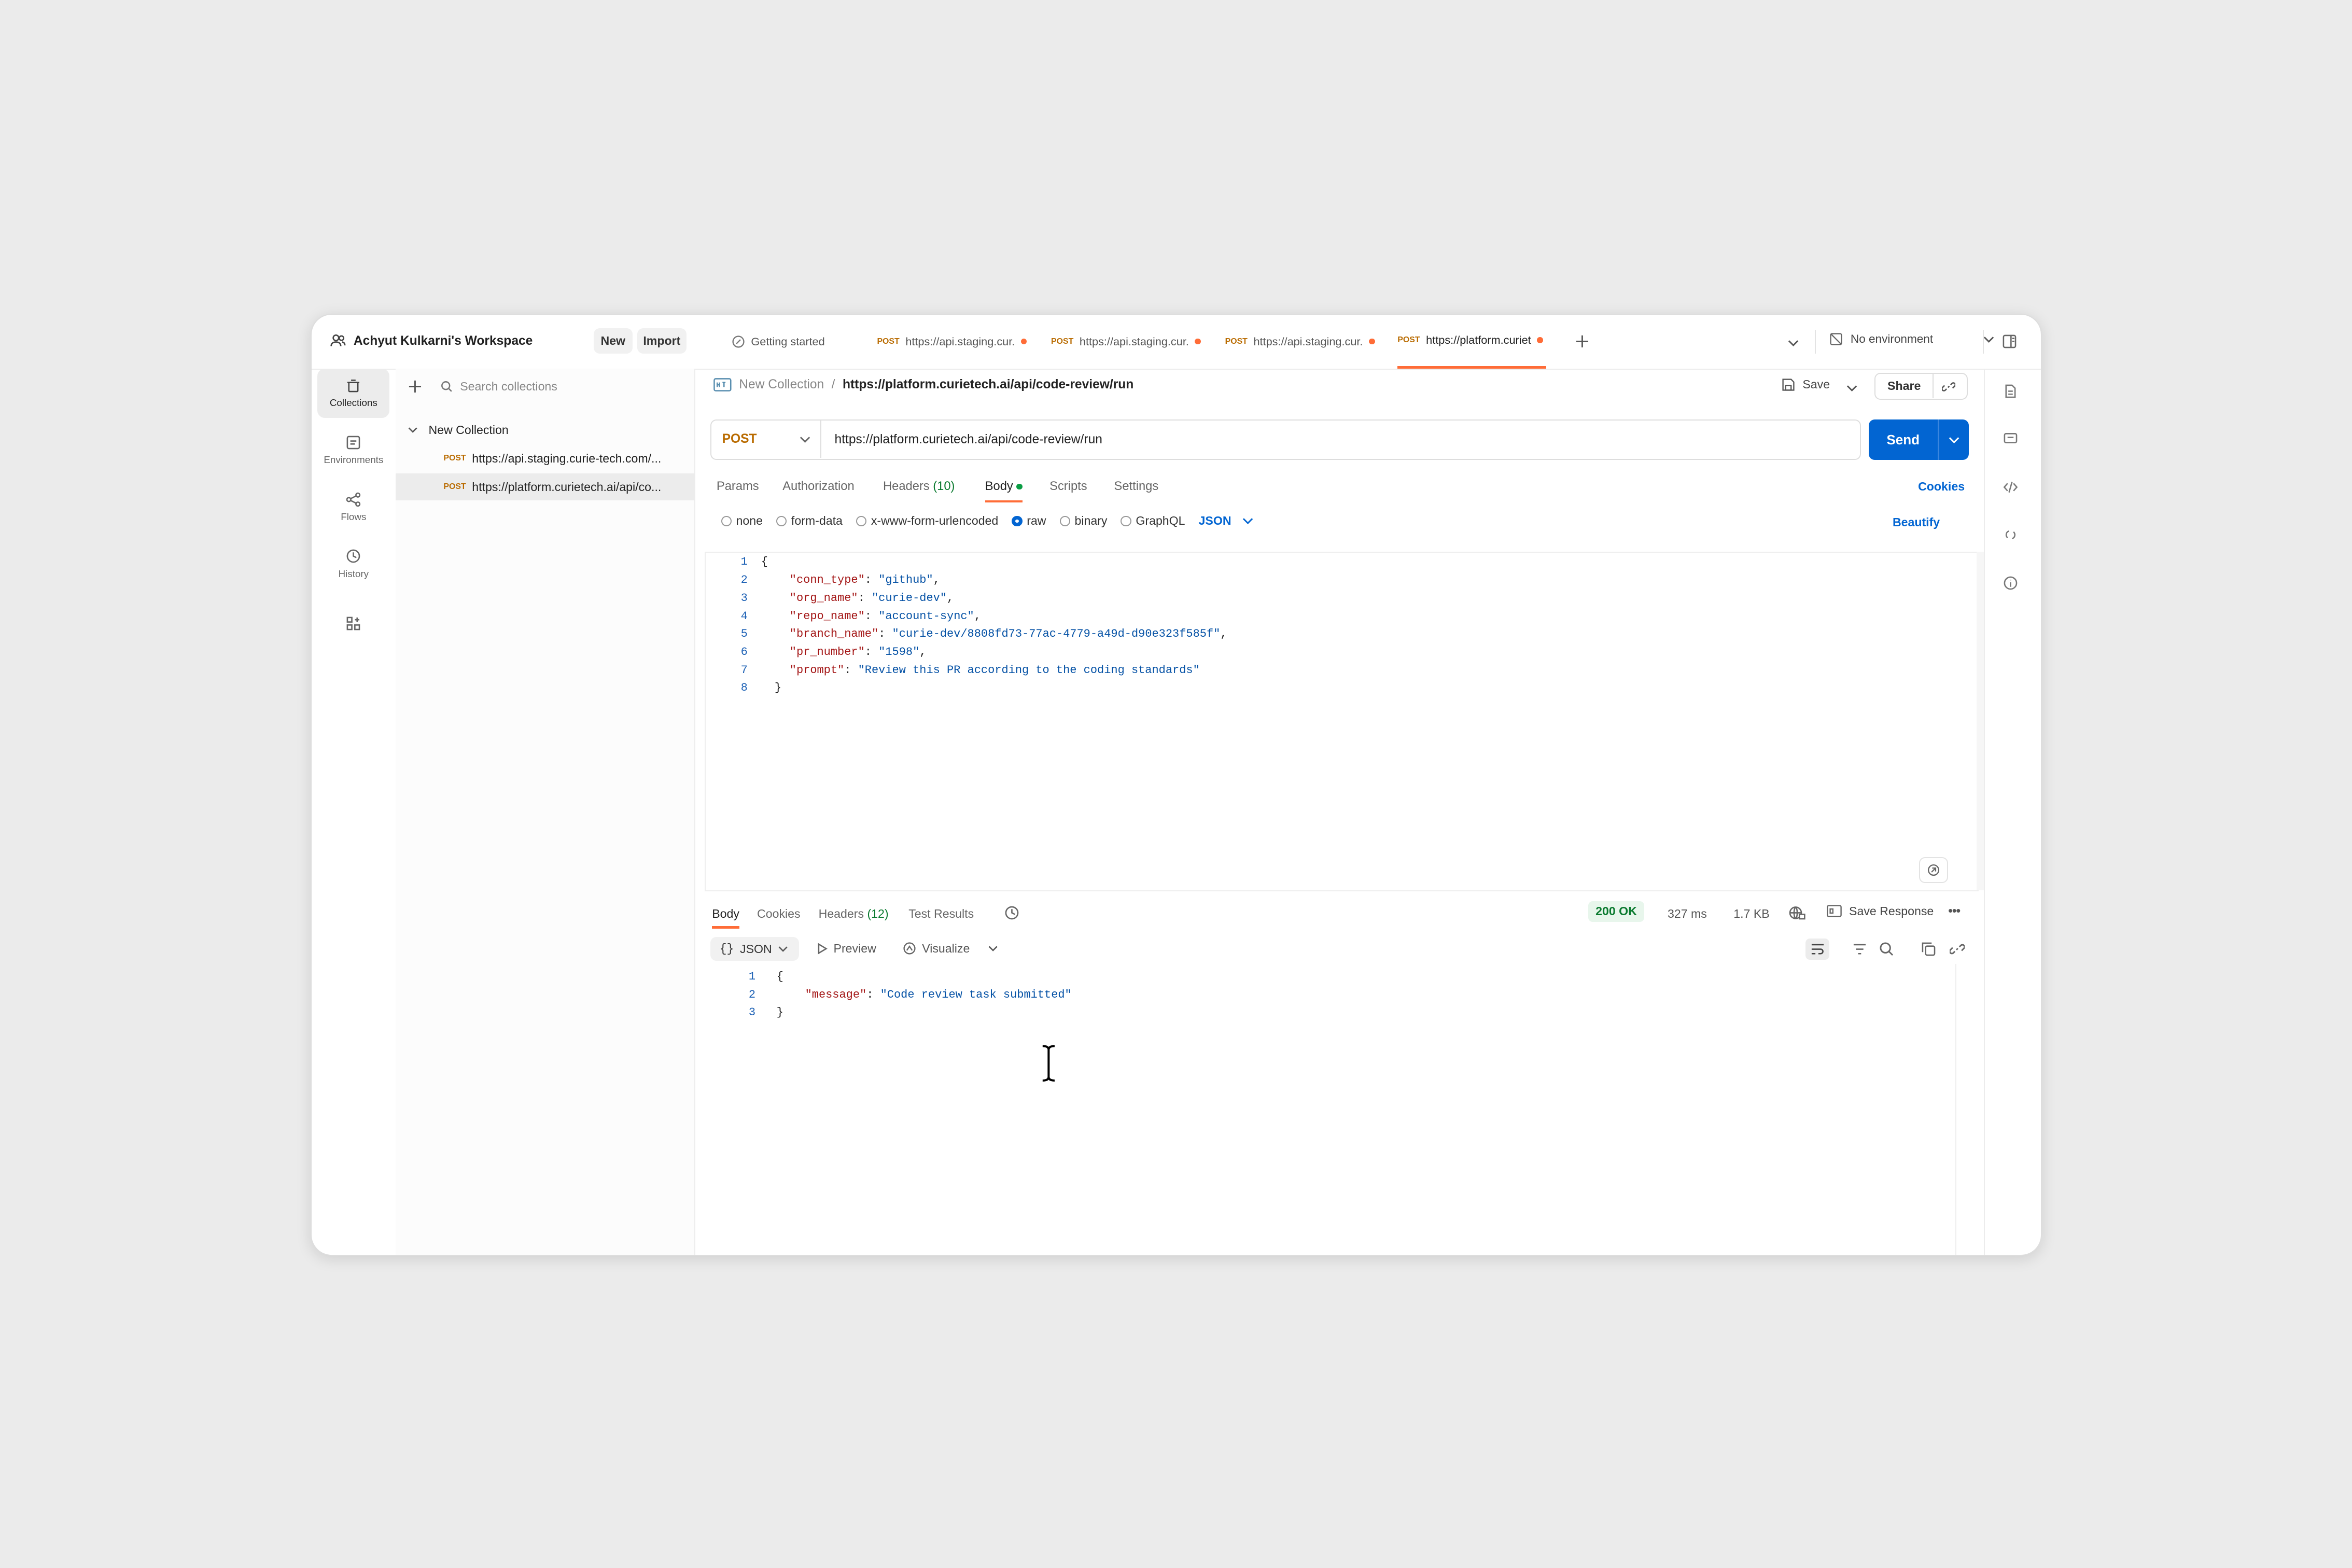 The height and width of the screenshot is (1568, 2352). I want to click on radio-none: none, so click(742, 521).